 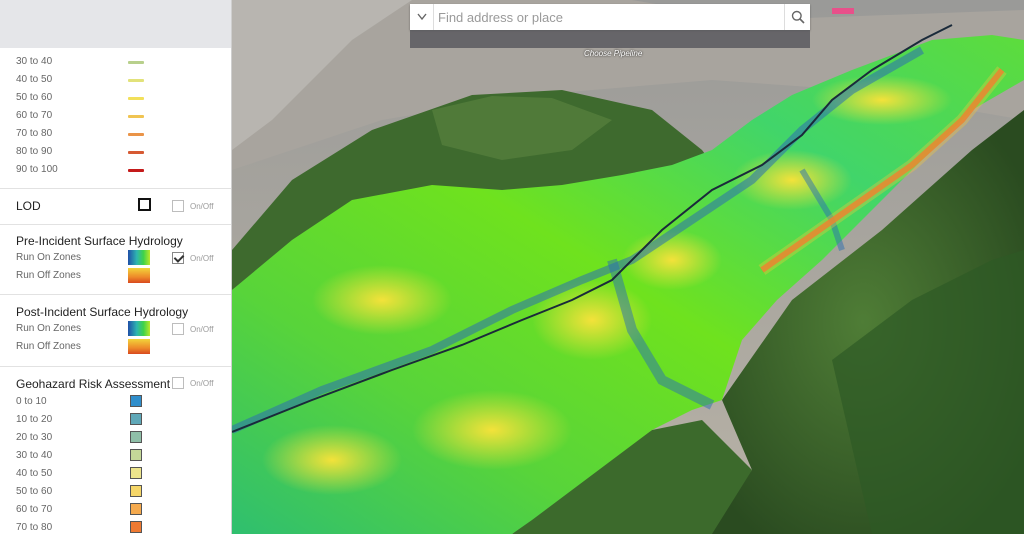 I want to click on pre-run-on-label: Run On Zones, so click(x=49, y=257).